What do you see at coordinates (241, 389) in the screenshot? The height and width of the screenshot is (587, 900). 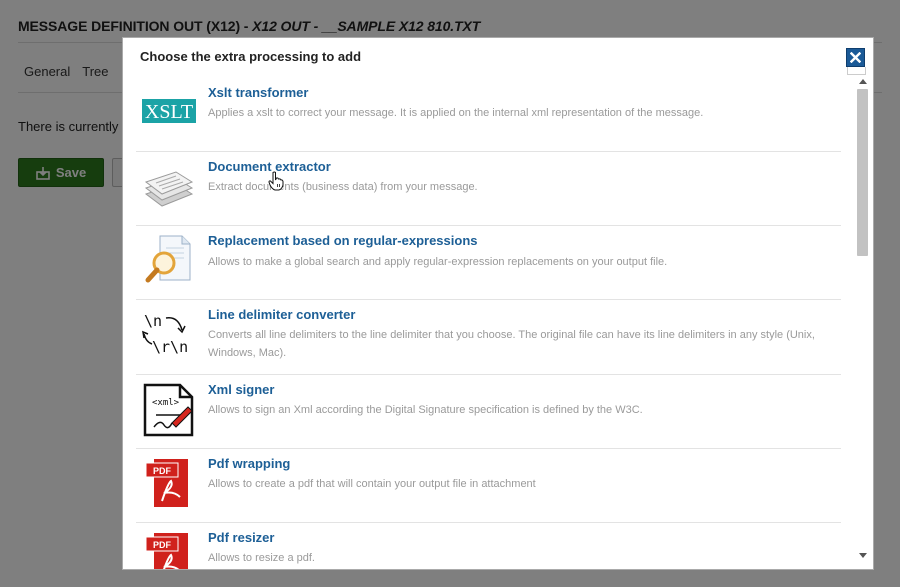 I see `item-name: Xml signer` at bounding box center [241, 389].